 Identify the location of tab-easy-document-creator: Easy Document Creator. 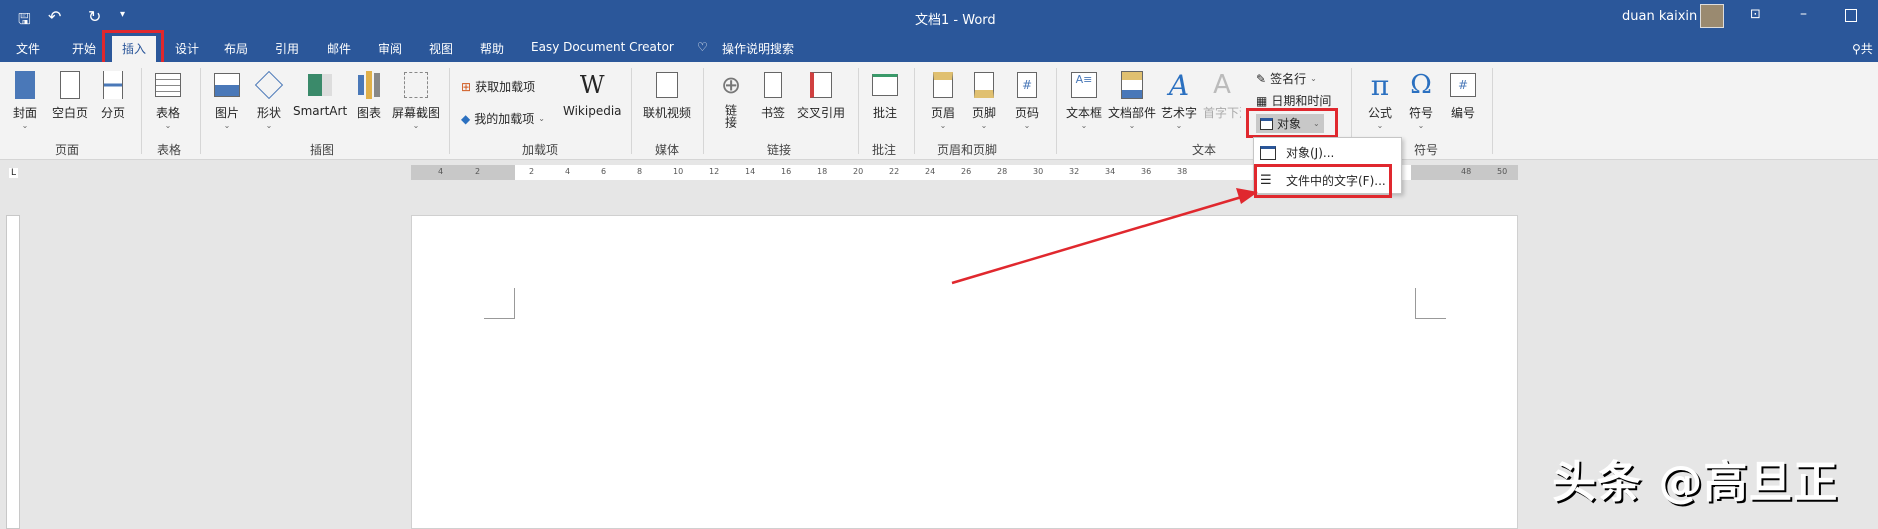
(602, 47).